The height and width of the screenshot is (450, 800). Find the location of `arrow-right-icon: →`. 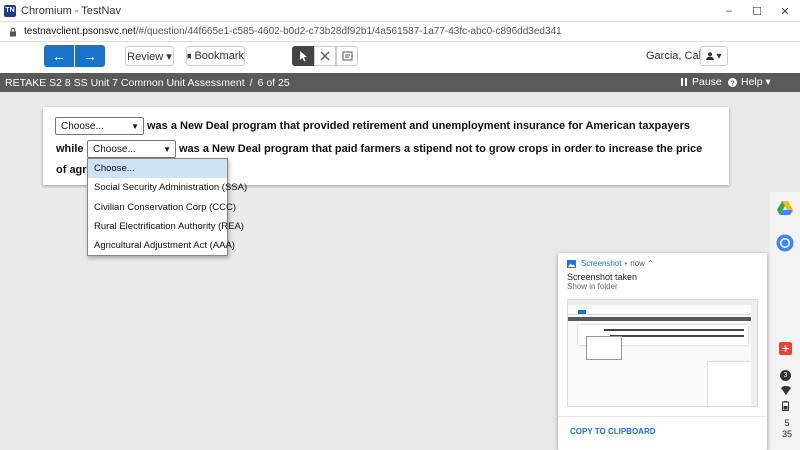

arrow-right-icon: → is located at coordinates (90, 56).